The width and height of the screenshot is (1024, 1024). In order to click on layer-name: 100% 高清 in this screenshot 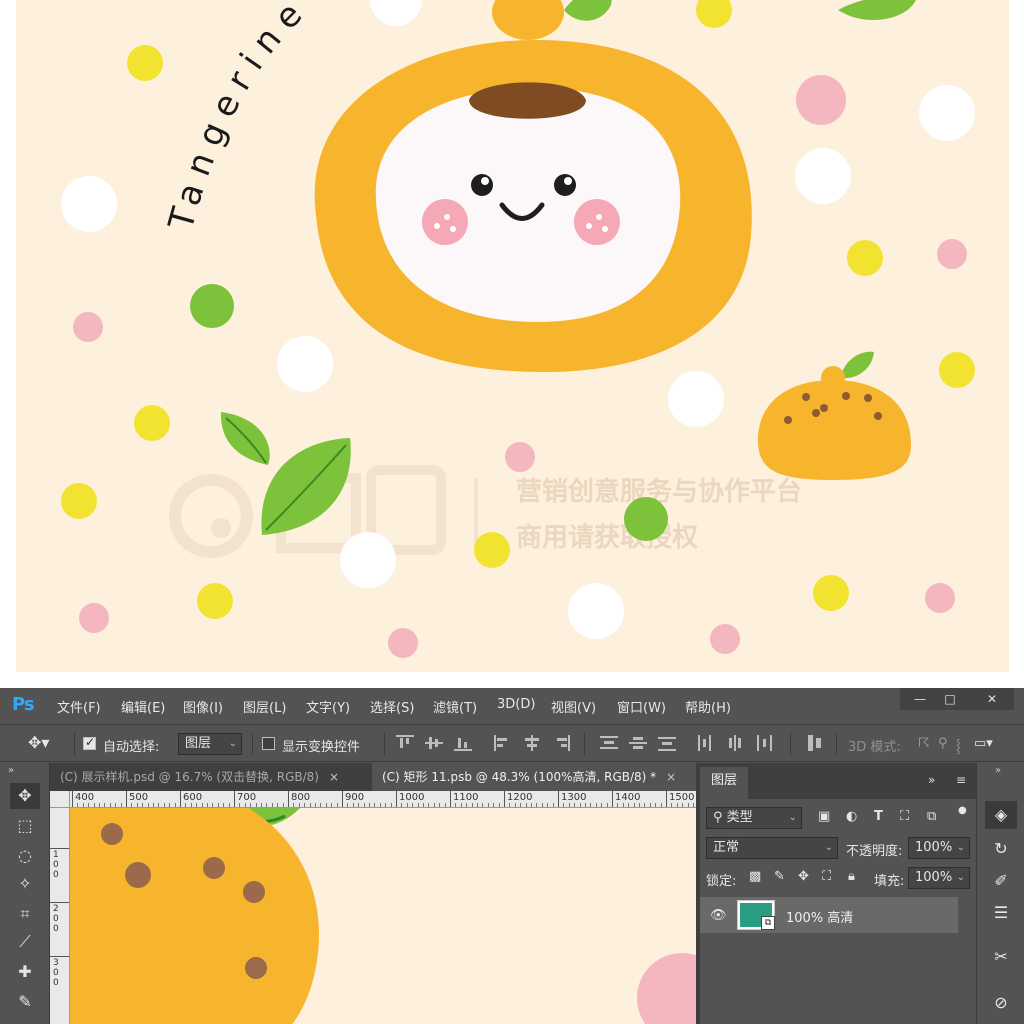, I will do `click(819, 916)`.